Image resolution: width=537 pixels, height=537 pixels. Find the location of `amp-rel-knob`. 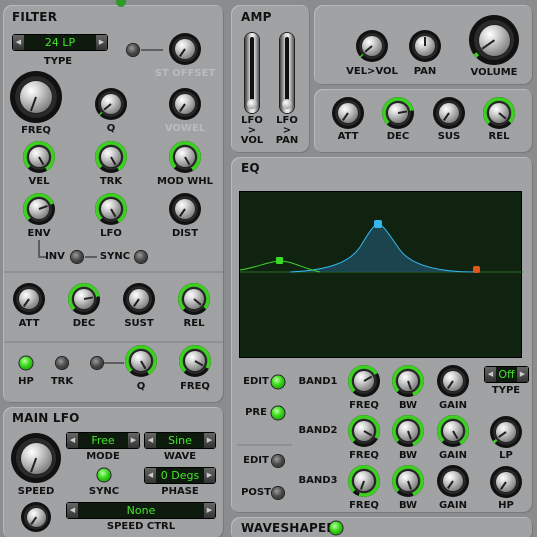

amp-rel-knob is located at coordinates (499, 113).